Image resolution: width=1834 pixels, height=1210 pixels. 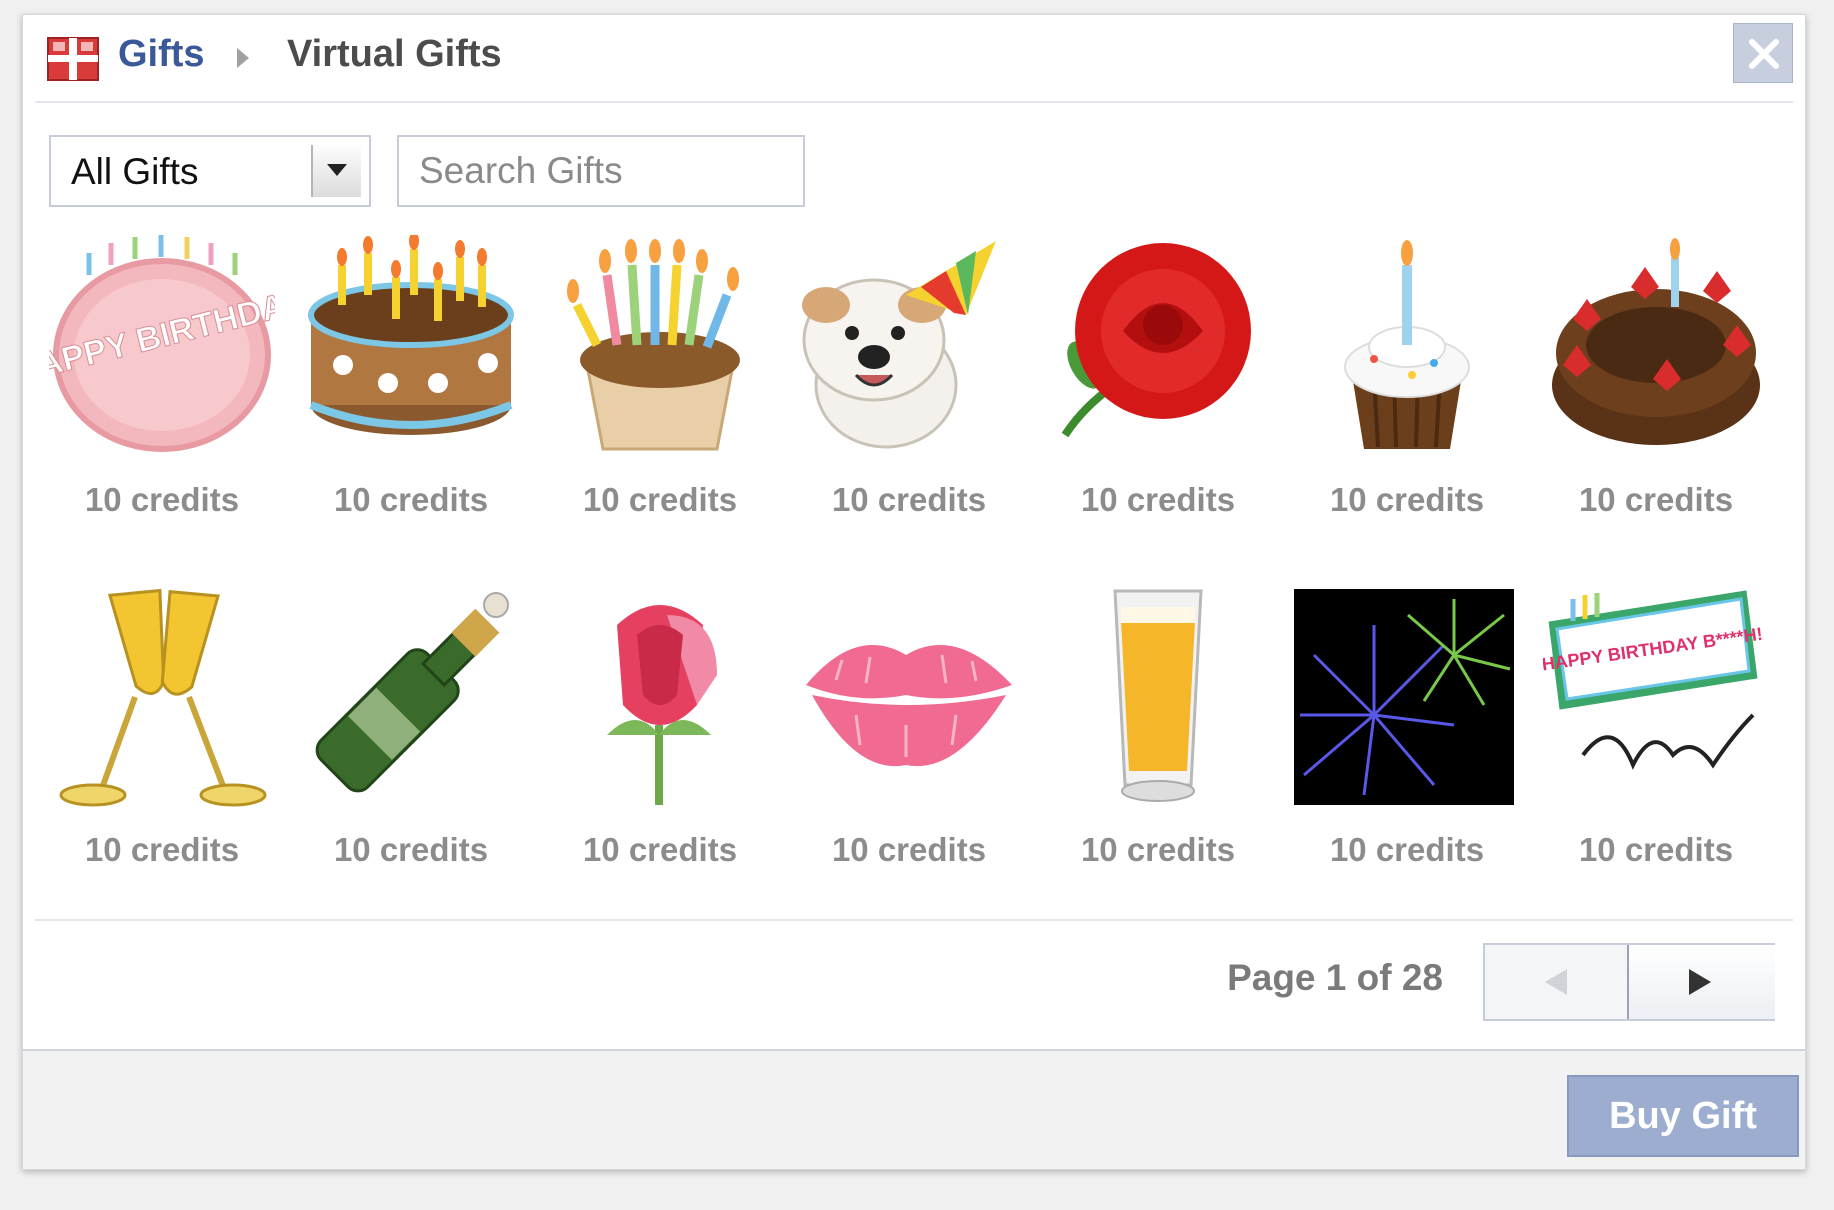 What do you see at coordinates (1407, 344) in the screenshot?
I see `cupcake-icon` at bounding box center [1407, 344].